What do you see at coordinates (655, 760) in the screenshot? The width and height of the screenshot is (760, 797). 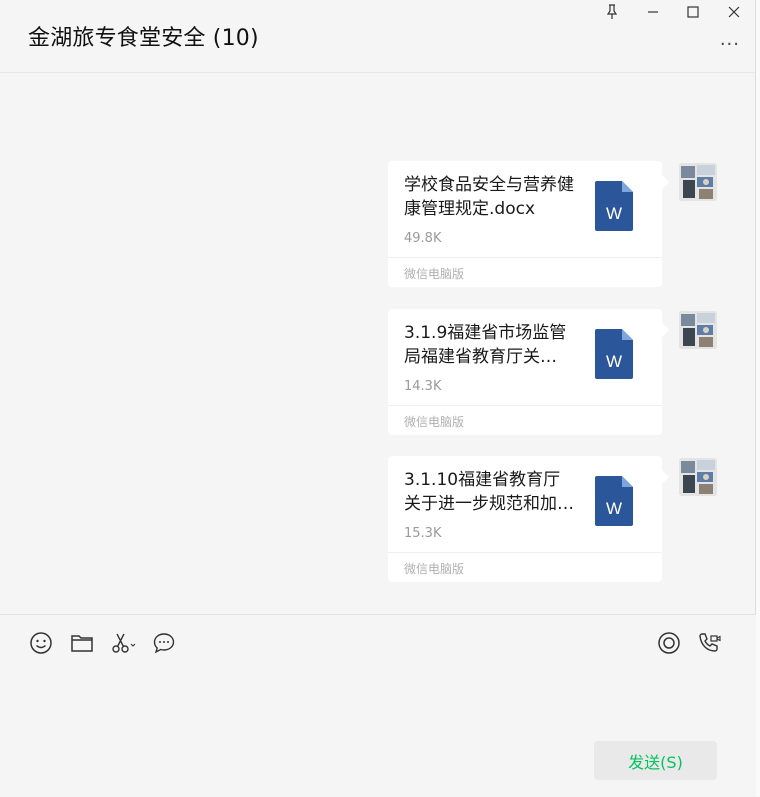 I see `send-button: 发送(S)` at bounding box center [655, 760].